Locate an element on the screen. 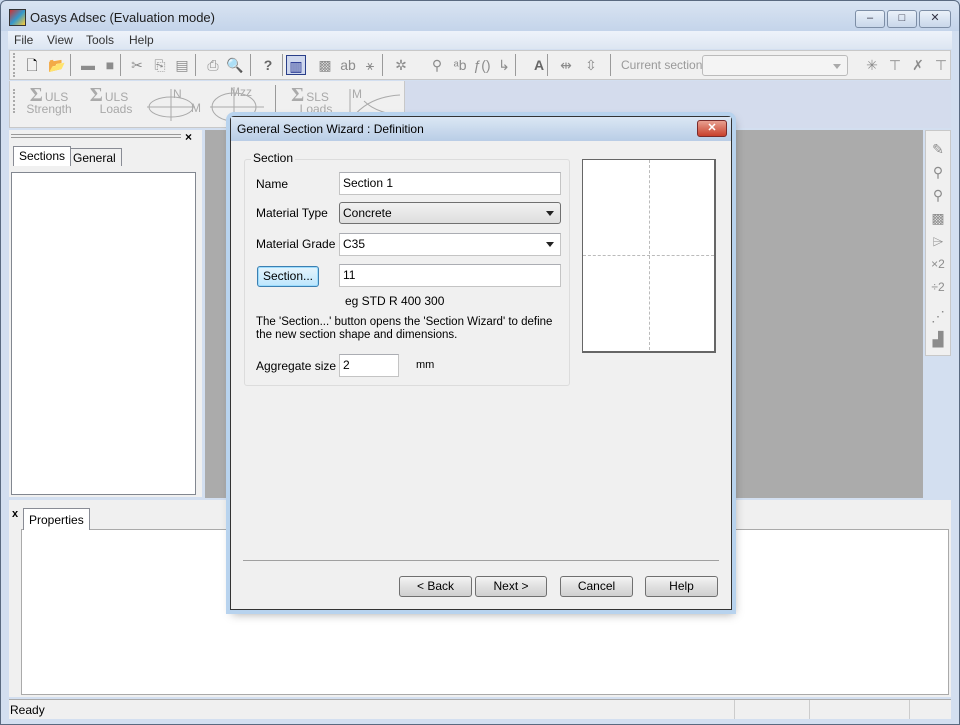  sections-list is located at coordinates (103, 333).